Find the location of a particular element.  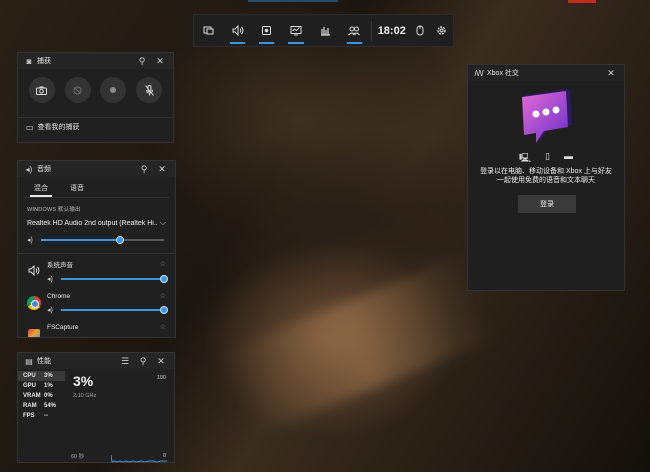

mic-off-icon is located at coordinates (149, 90).